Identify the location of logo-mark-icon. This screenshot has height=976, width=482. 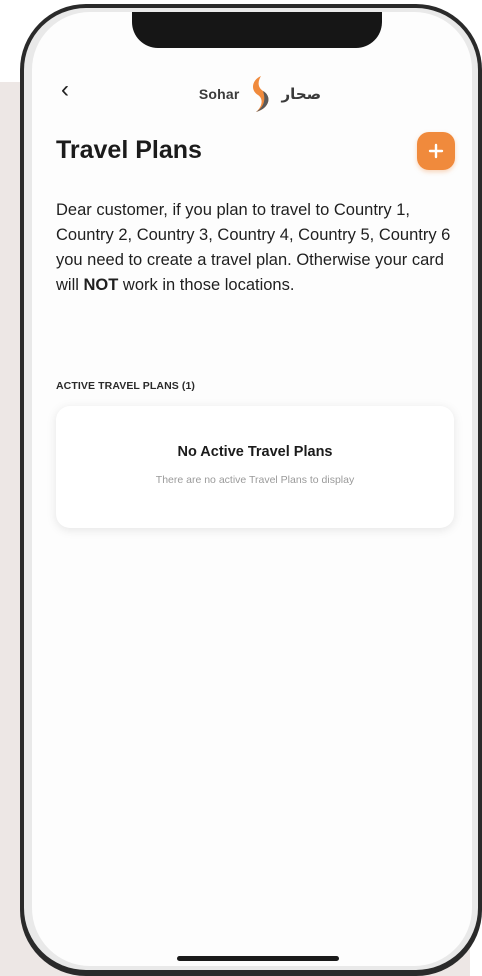
(260, 94).